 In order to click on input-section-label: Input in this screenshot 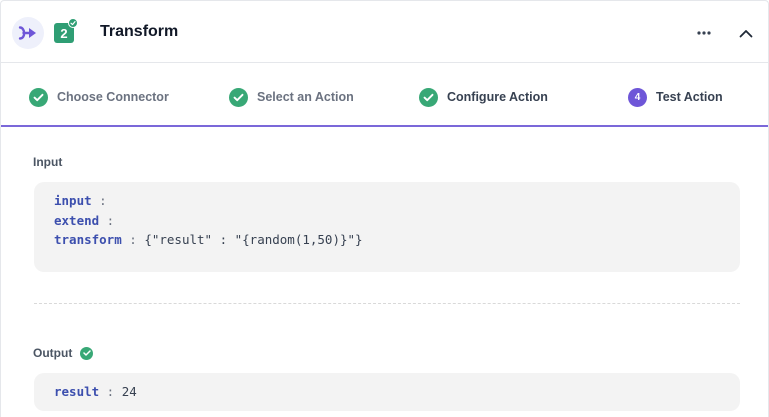, I will do `click(48, 162)`.